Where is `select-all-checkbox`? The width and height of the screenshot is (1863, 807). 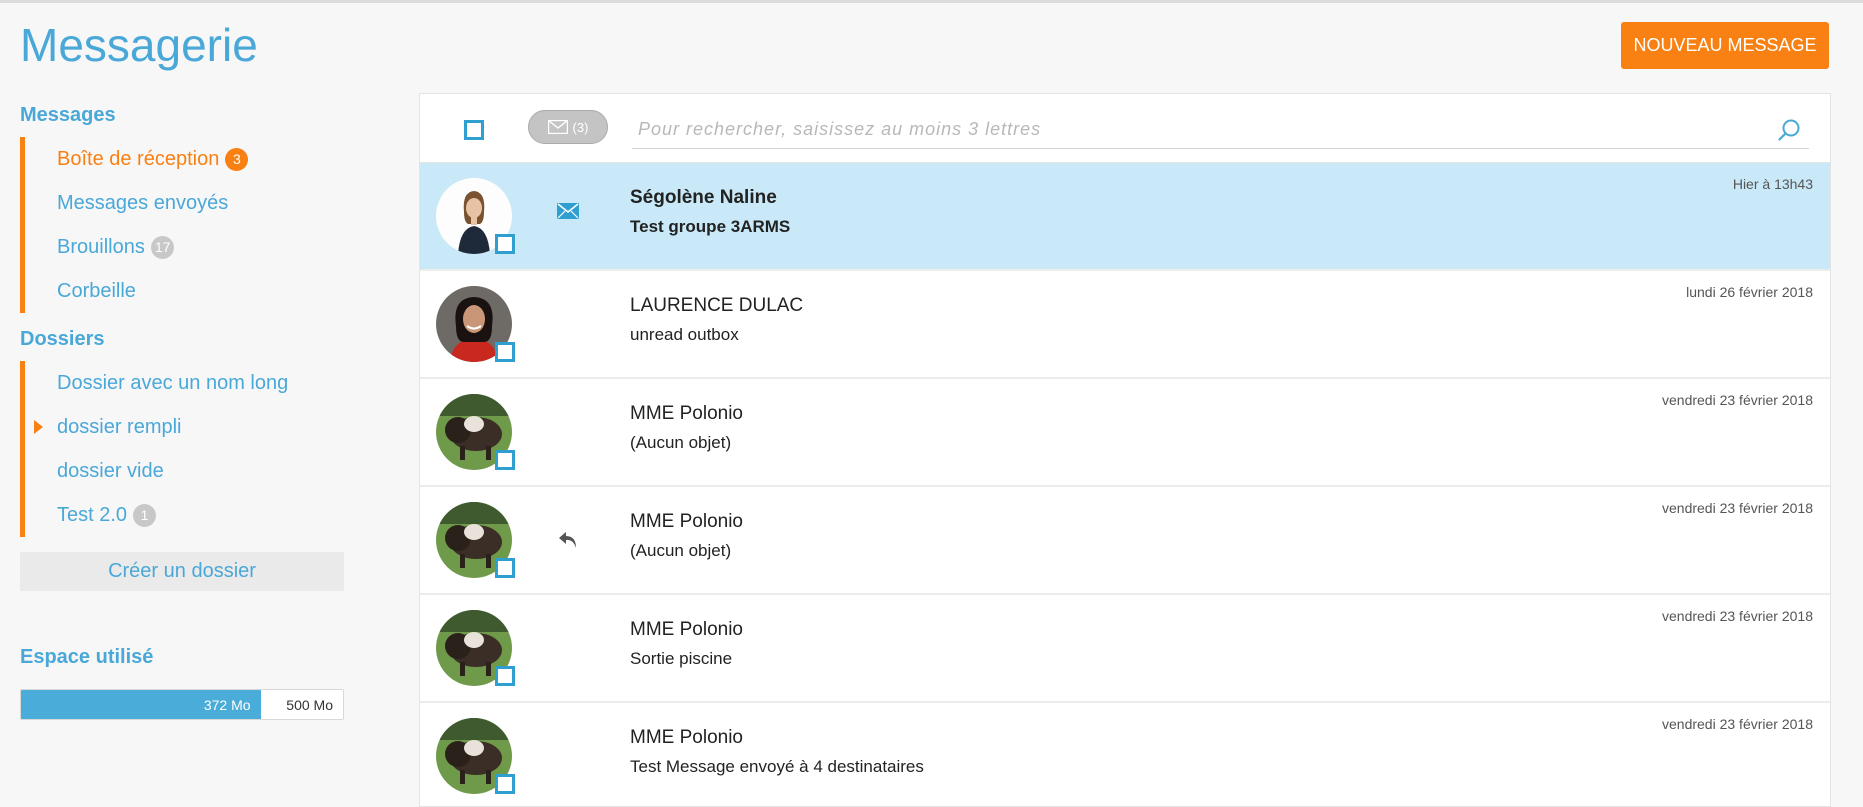 select-all-checkbox is located at coordinates (474, 130).